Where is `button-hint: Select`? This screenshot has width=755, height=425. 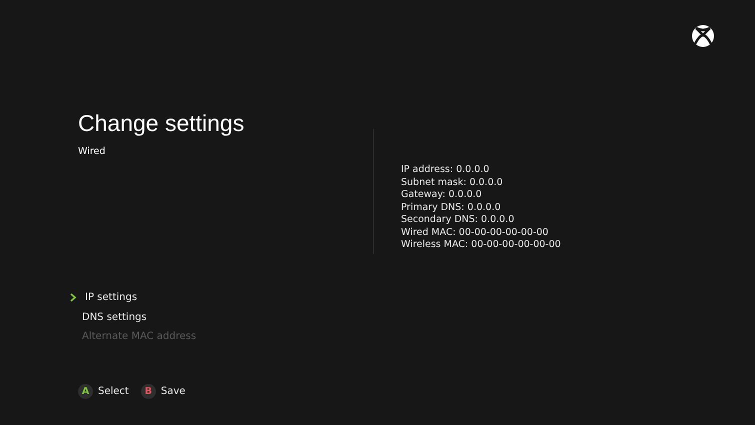
button-hint: Select is located at coordinates (113, 391).